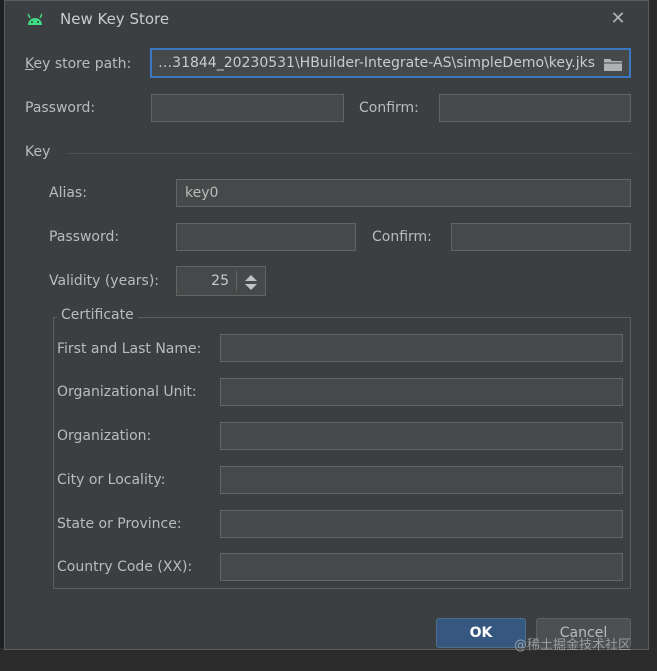 The image size is (657, 671). What do you see at coordinates (350, 153) in the screenshot?
I see `key-section-divider` at bounding box center [350, 153].